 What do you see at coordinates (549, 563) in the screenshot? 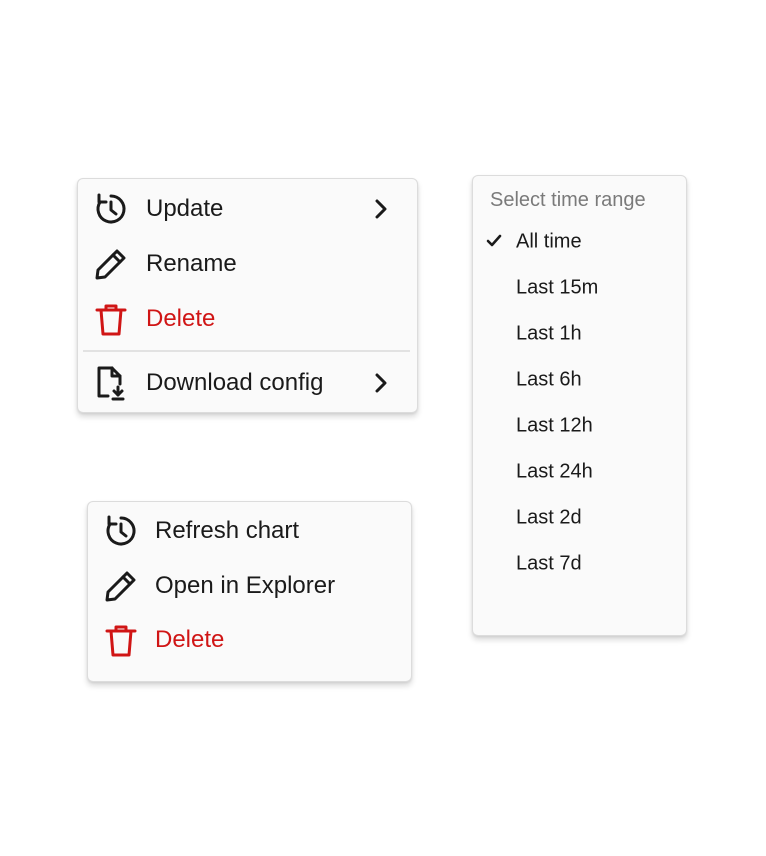
I see `time-range-option-label: Last 7d` at bounding box center [549, 563].